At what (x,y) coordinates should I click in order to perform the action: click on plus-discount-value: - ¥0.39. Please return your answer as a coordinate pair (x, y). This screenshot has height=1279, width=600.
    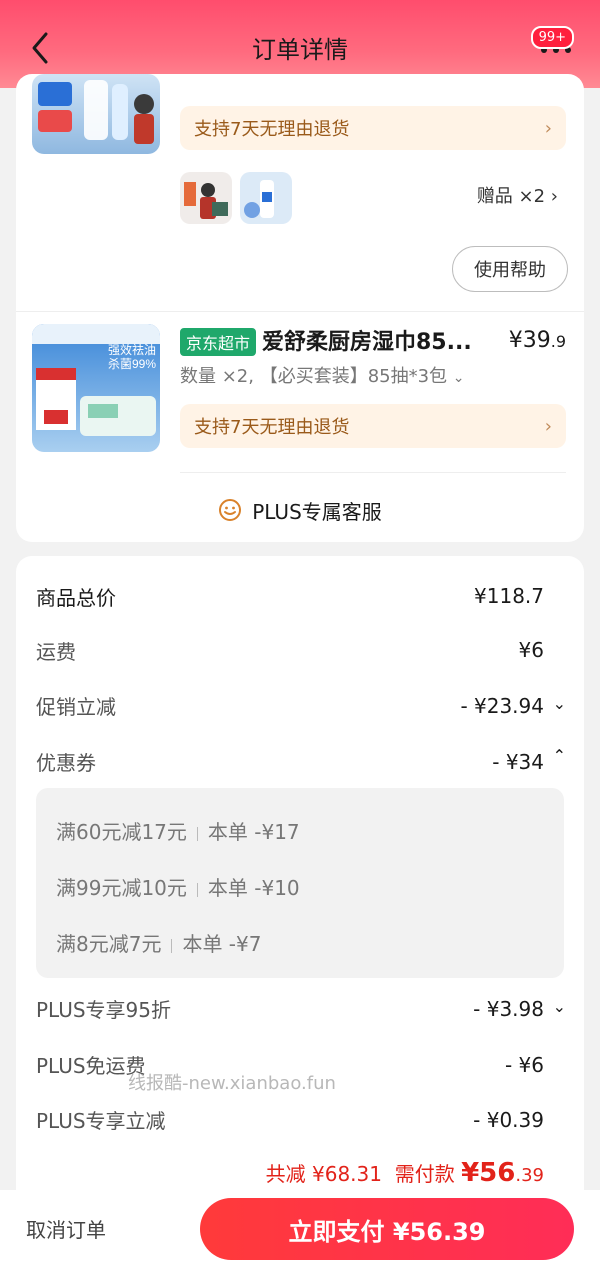
    Looking at the image, I should click on (508, 1120).